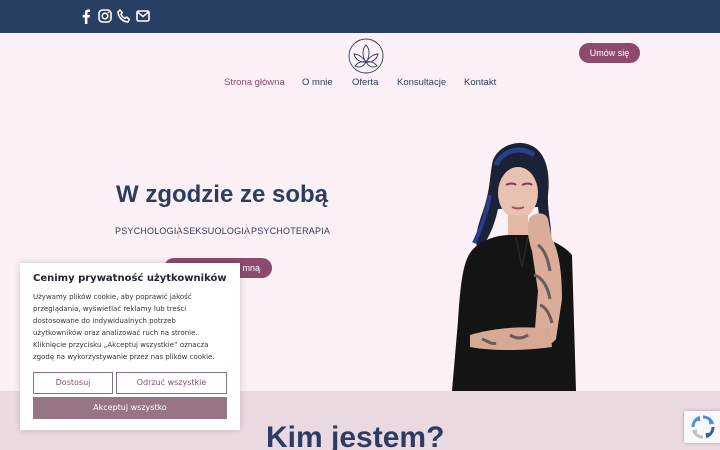  What do you see at coordinates (217, 231) in the screenshot?
I see `tag-sexology: SEKSUOLOGIA` at bounding box center [217, 231].